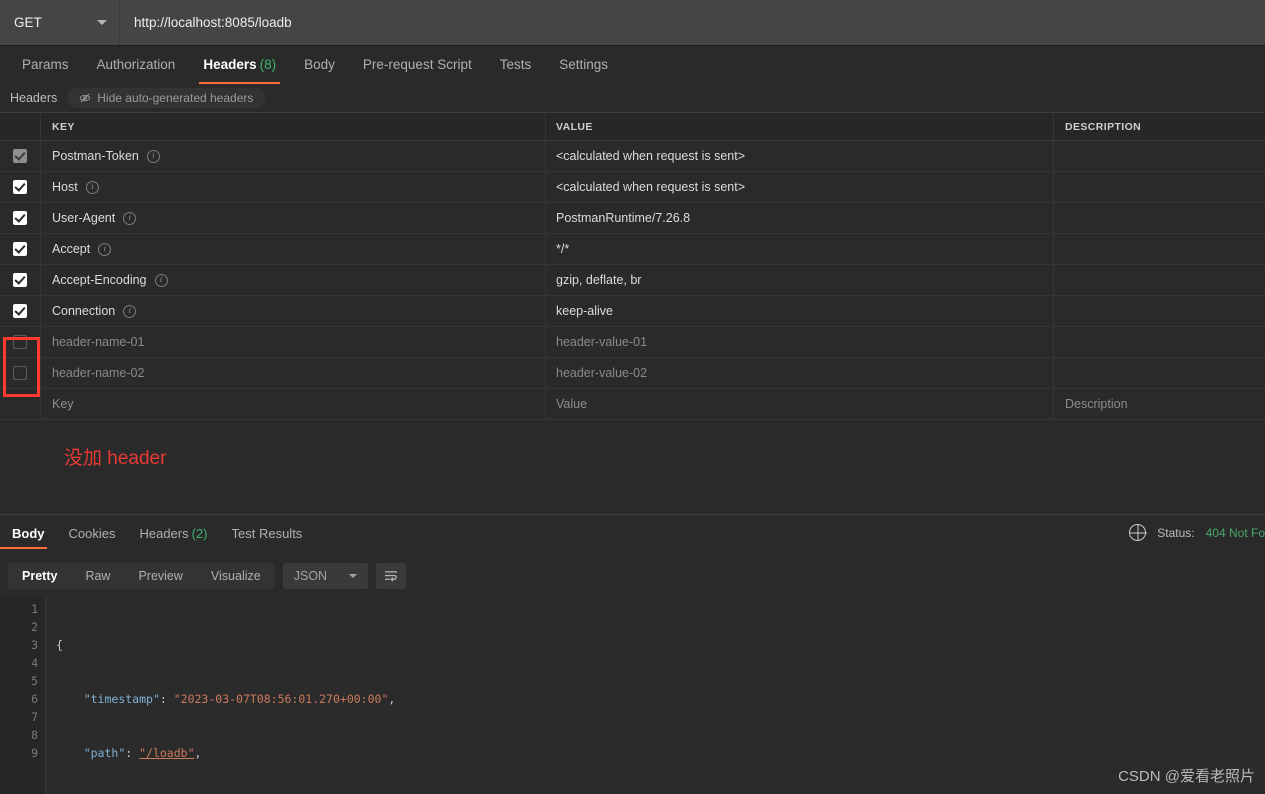 This screenshot has height=794, width=1265. Describe the element at coordinates (63, 126) in the screenshot. I see `column-header-key: KEY` at that location.